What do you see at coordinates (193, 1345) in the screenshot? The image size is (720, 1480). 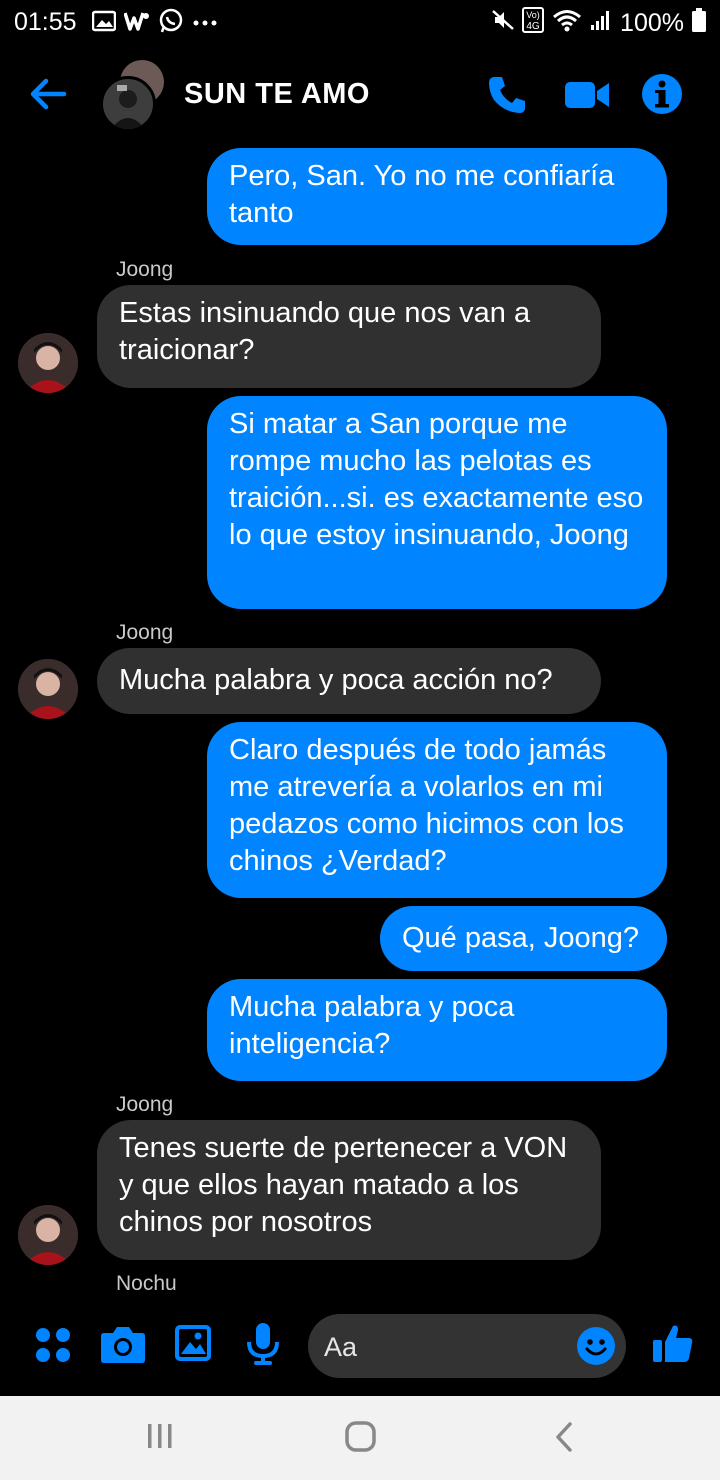 I see `image-icon` at bounding box center [193, 1345].